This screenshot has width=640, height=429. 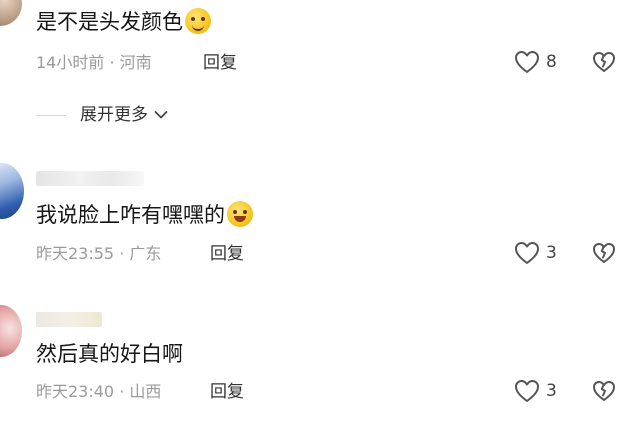 What do you see at coordinates (144, 215) in the screenshot?
I see `comment-text: 我说脸上咋有嘿嘿的` at bounding box center [144, 215].